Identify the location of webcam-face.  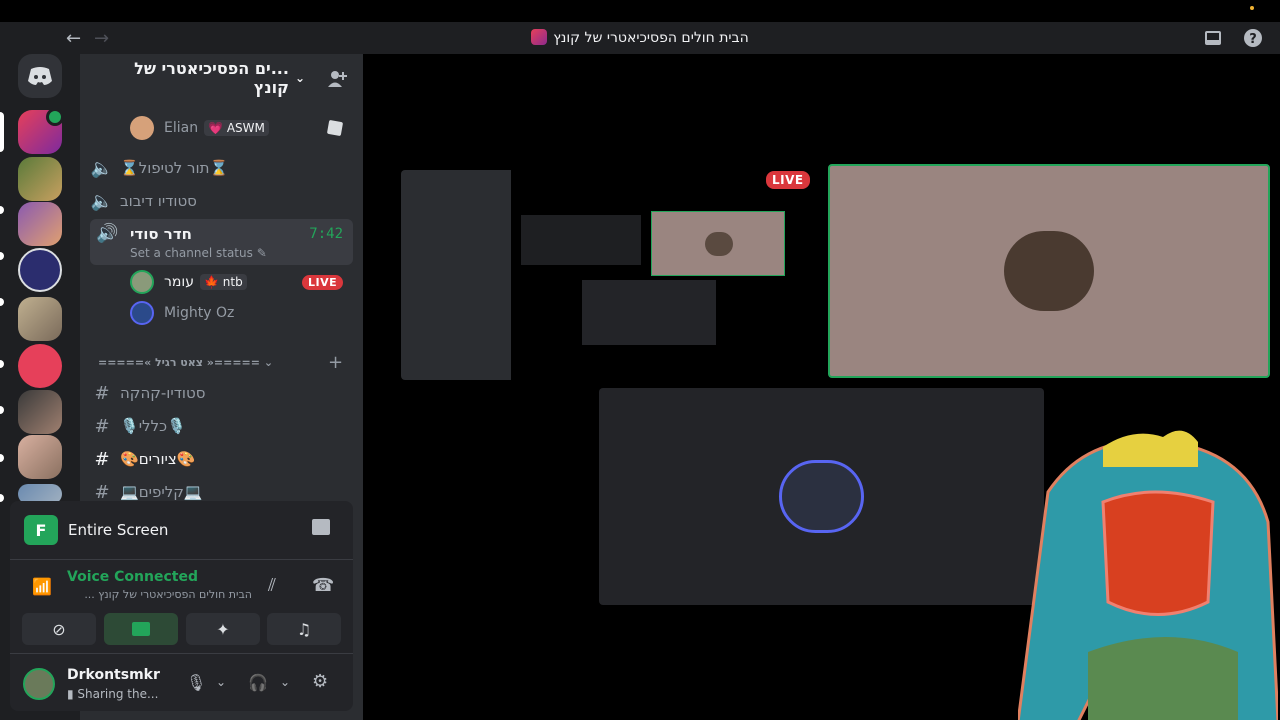
(1049, 271).